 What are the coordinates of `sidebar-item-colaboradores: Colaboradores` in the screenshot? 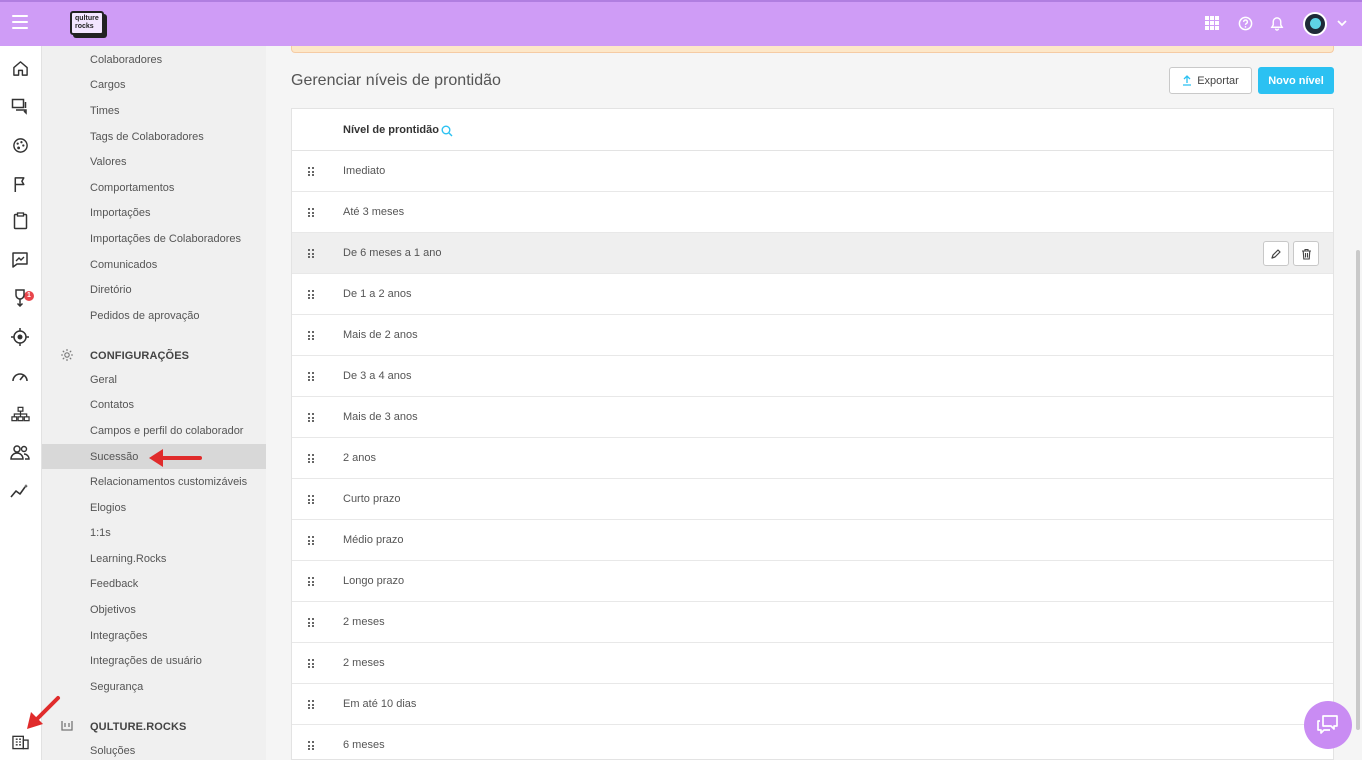 It's located at (126, 60).